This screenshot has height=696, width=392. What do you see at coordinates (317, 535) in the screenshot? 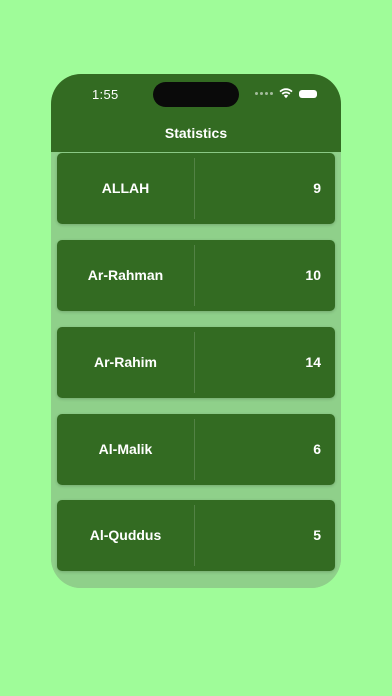
I see `count-value: 5` at bounding box center [317, 535].